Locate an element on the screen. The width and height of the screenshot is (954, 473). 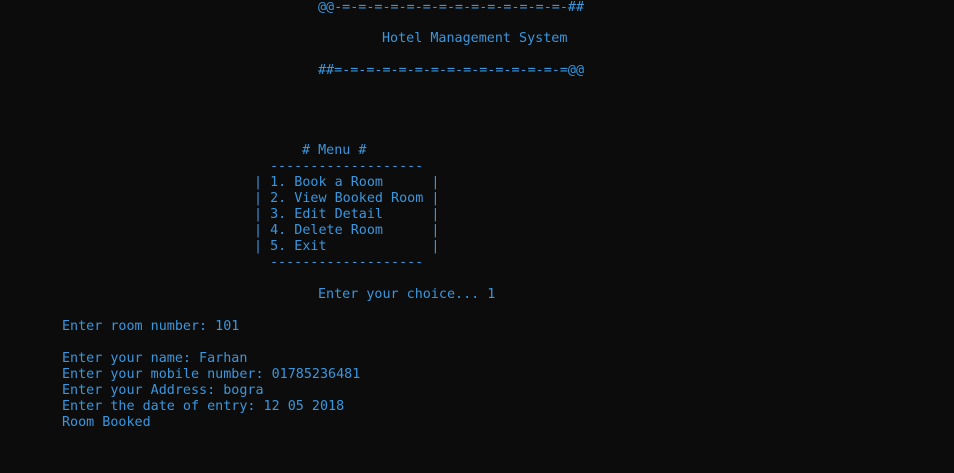
result-message: Room Booked is located at coordinates (106, 422).